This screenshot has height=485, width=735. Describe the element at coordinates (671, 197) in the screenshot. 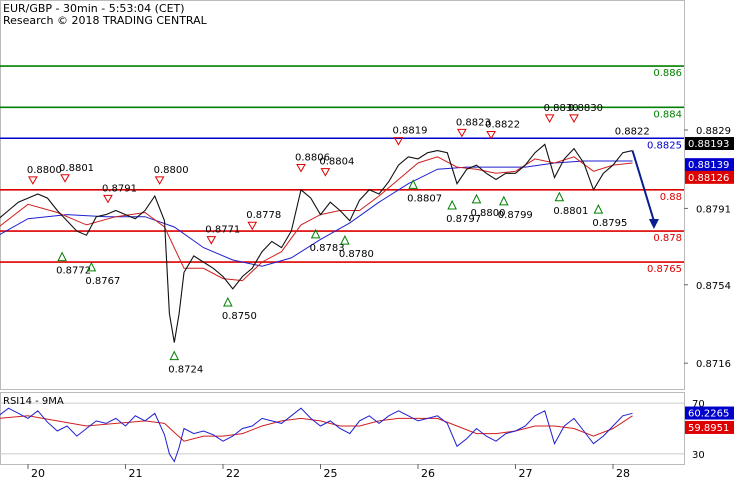

I see `level-label-3: 0.88` at that location.